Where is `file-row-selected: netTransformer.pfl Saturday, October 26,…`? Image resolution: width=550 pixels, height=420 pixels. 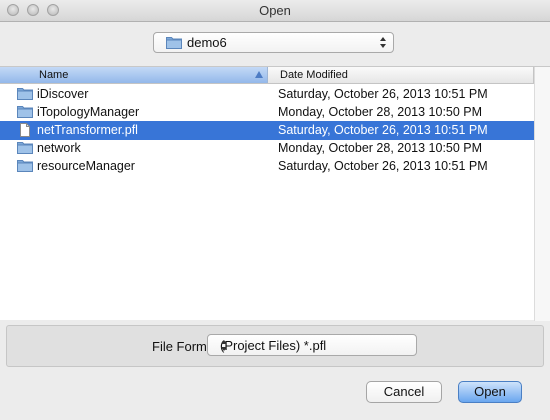 file-row-selected: netTransformer.pfl Saturday, October 26,… is located at coordinates (267, 130).